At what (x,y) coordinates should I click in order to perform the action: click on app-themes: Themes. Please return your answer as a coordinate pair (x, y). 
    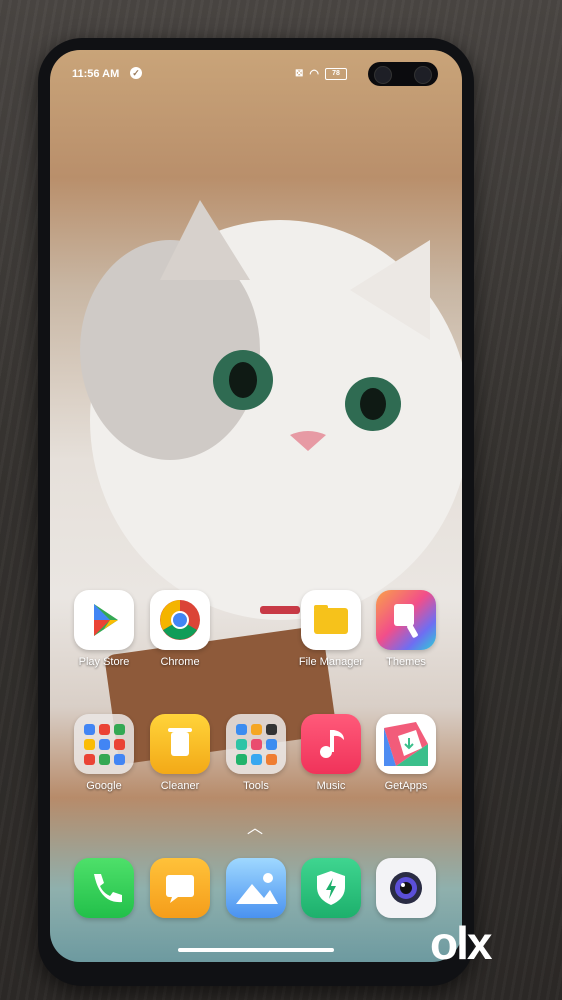
    Looking at the image, I should click on (406, 629).